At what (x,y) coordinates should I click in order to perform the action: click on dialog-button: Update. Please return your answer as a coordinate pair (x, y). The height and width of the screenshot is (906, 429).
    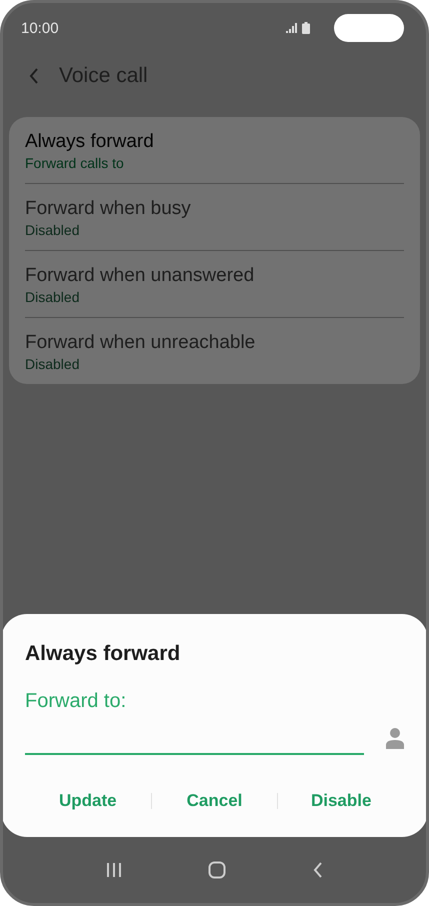
    Looking at the image, I should click on (88, 801).